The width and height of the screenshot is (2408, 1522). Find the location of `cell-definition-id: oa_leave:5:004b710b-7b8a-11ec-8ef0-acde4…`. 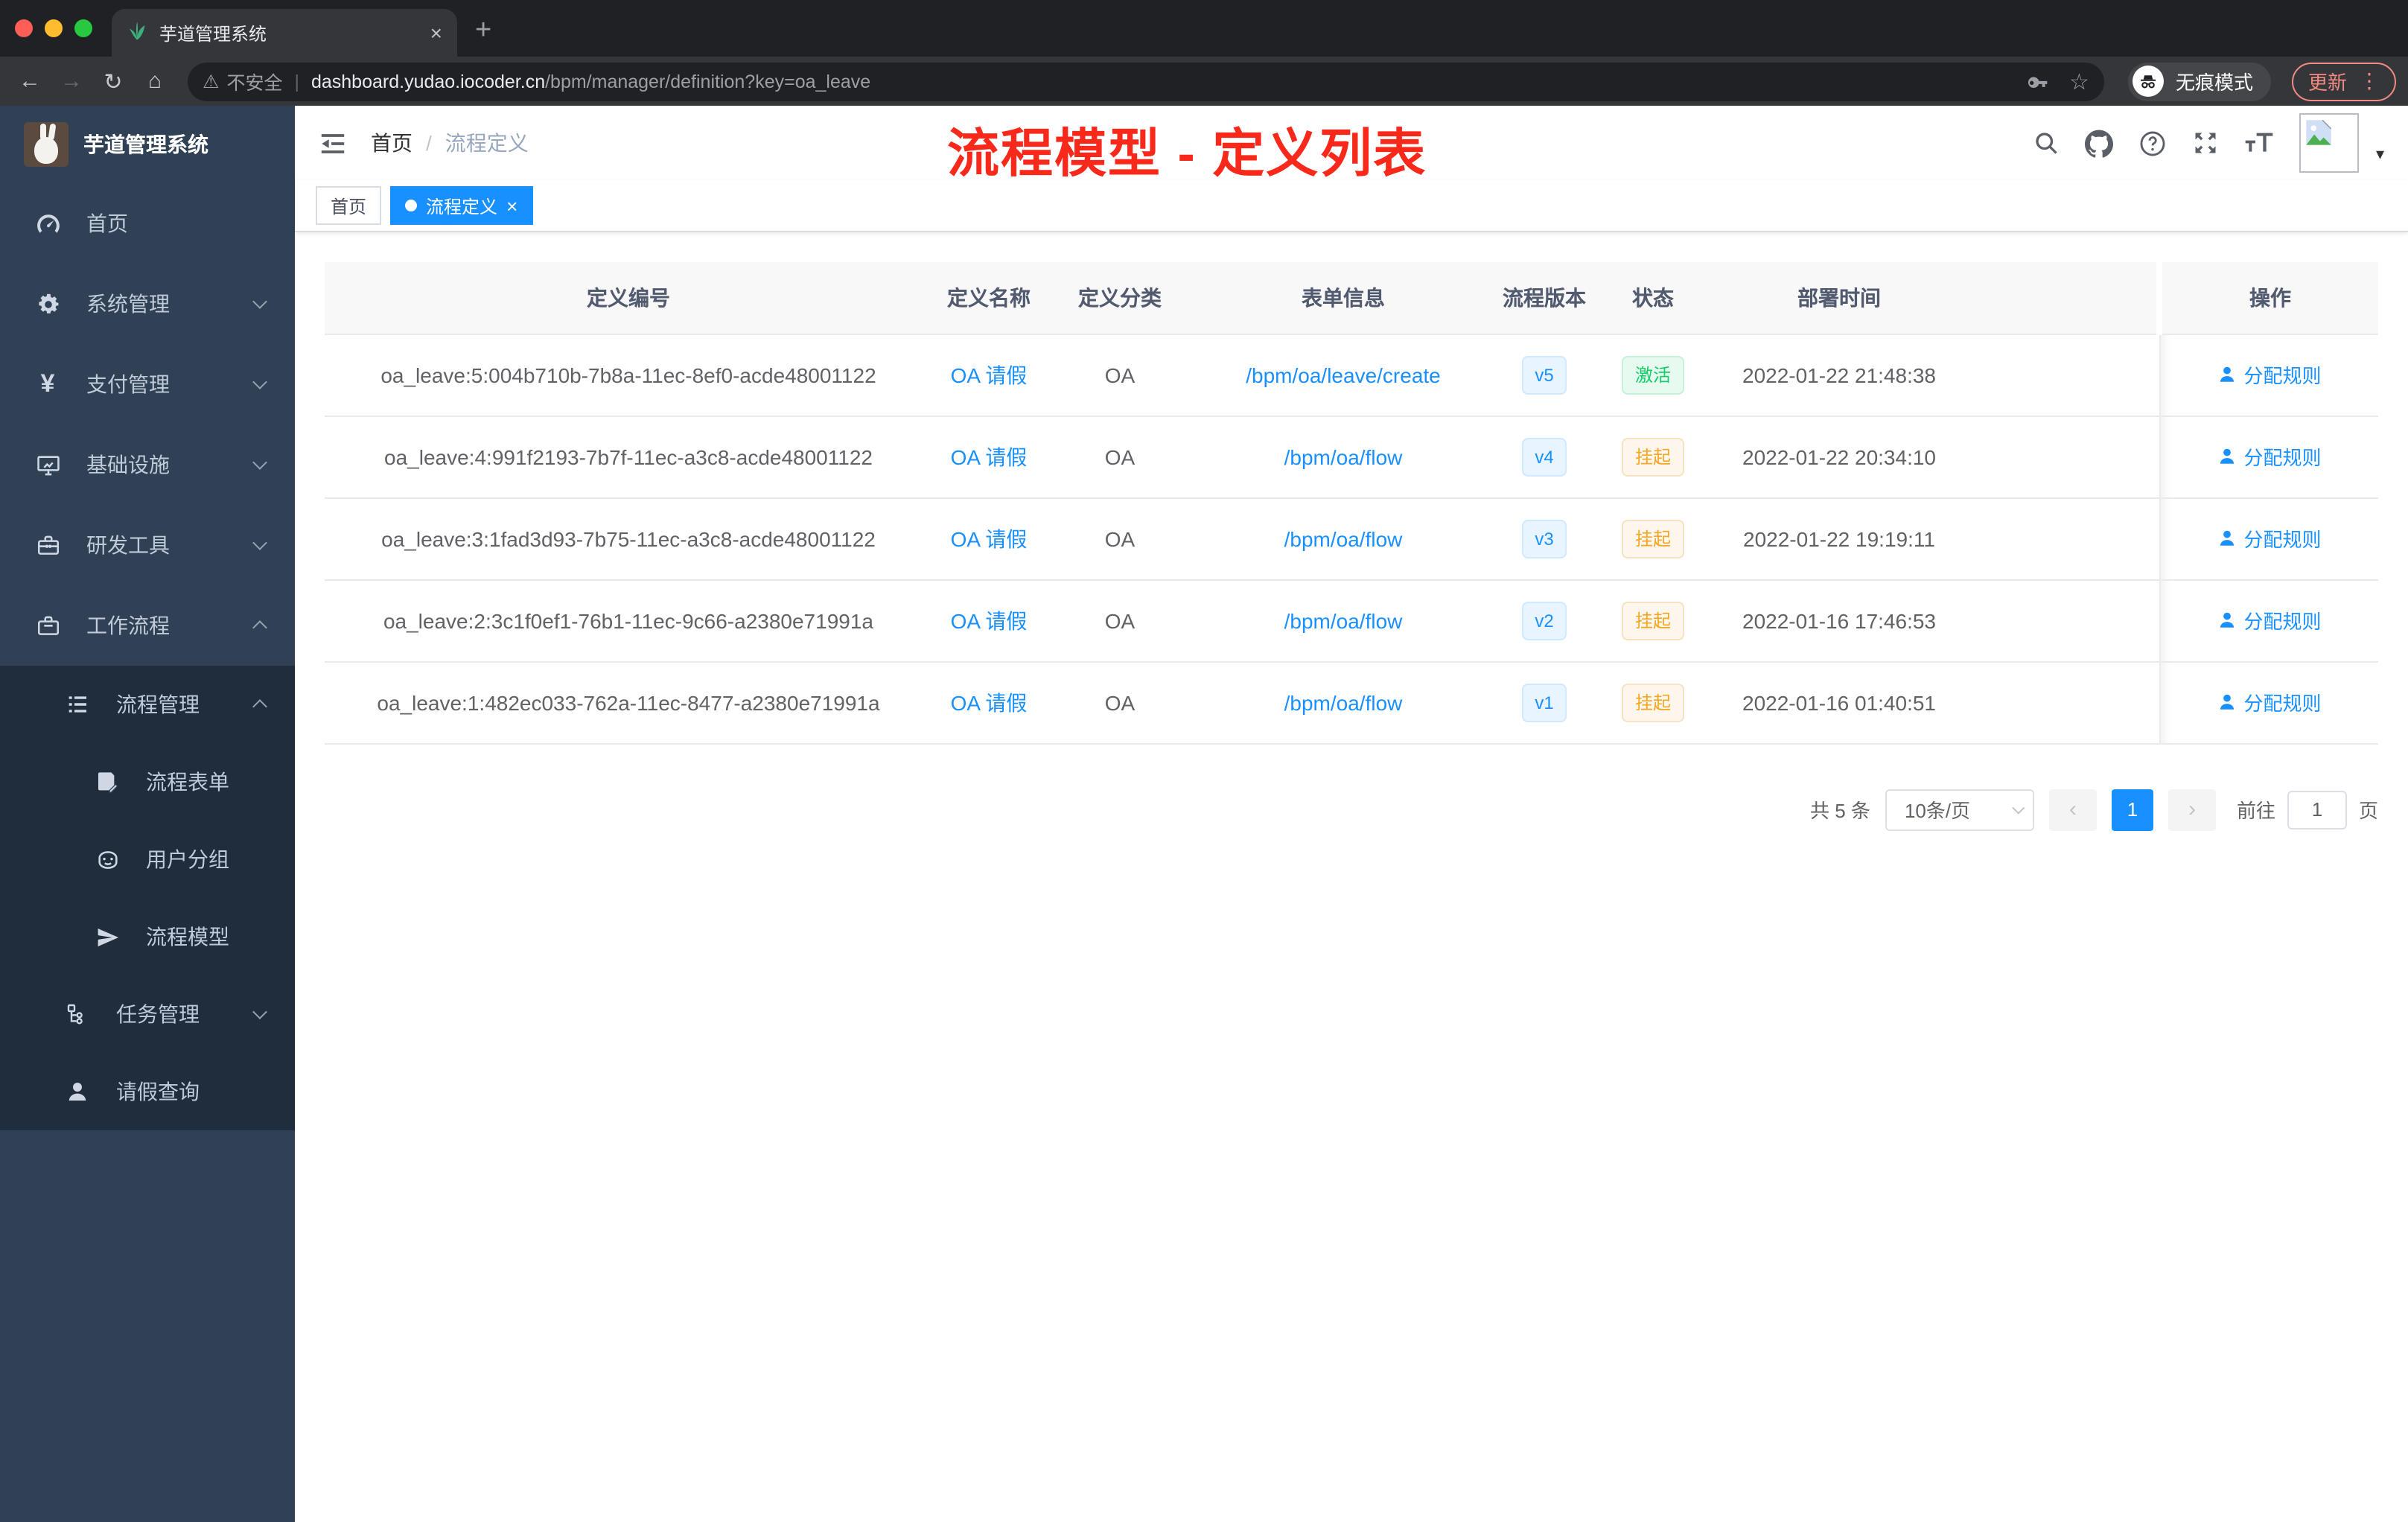

cell-definition-id: oa_leave:5:004b710b-7b8a-11ec-8ef0-acde4… is located at coordinates (628, 375).